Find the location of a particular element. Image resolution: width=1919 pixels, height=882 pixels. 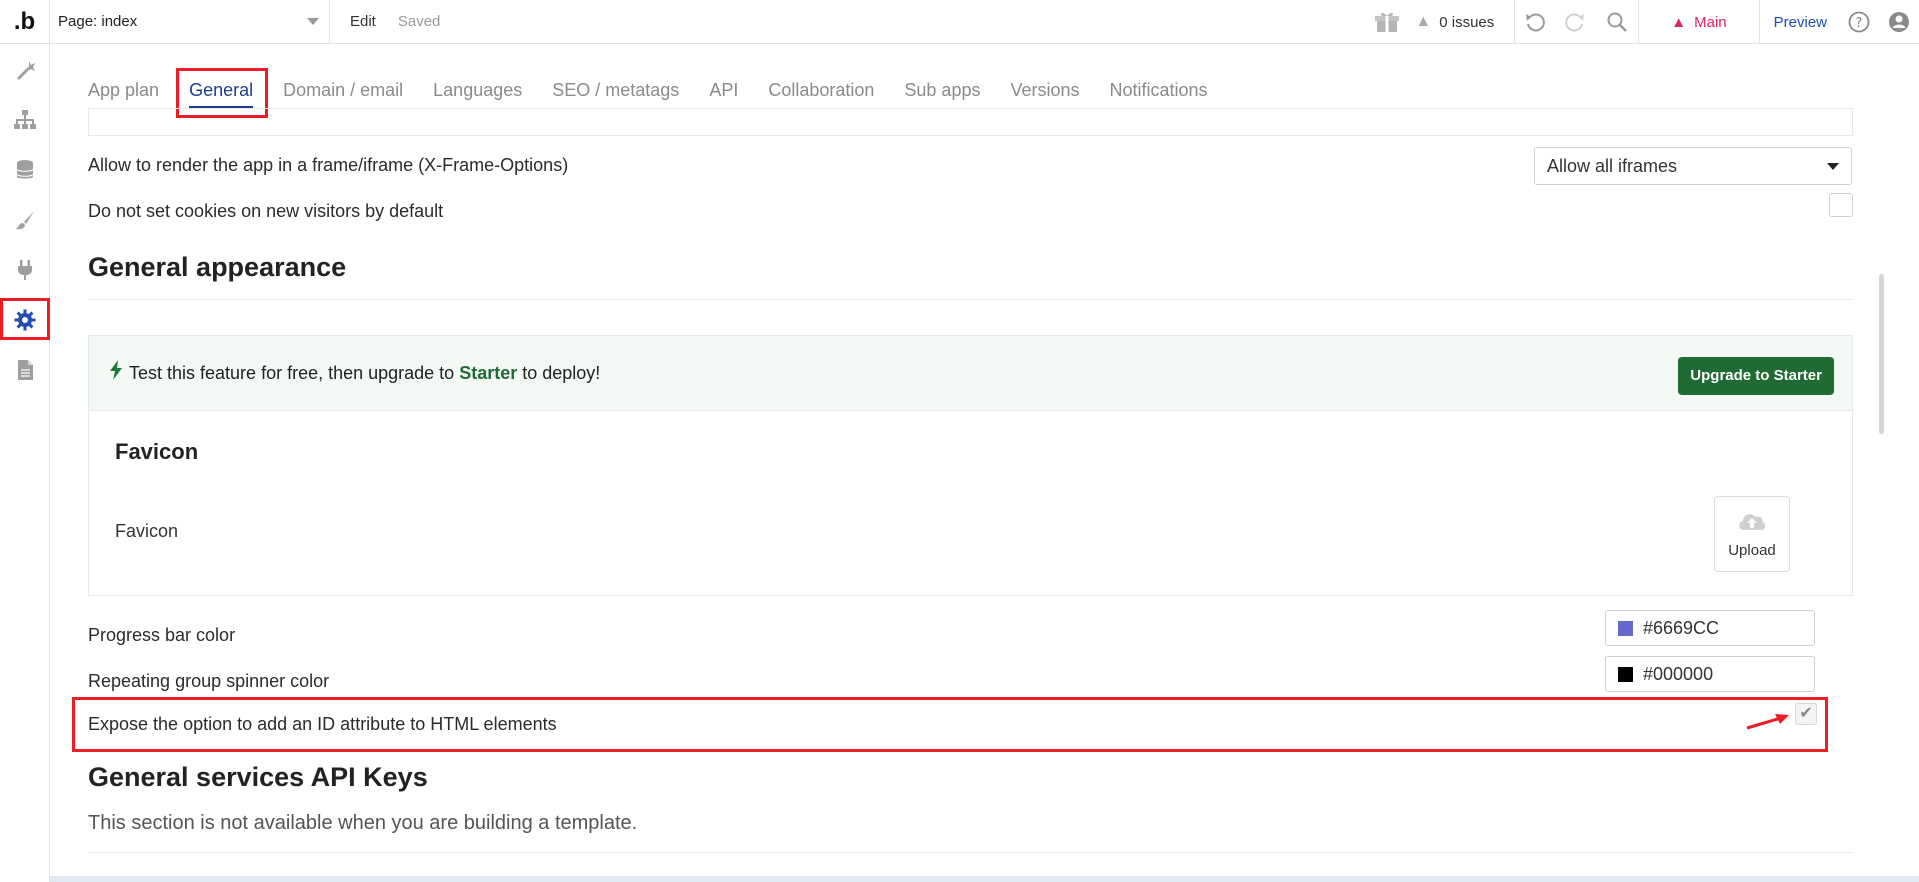

edit-menu: Edit is located at coordinates (363, 21).